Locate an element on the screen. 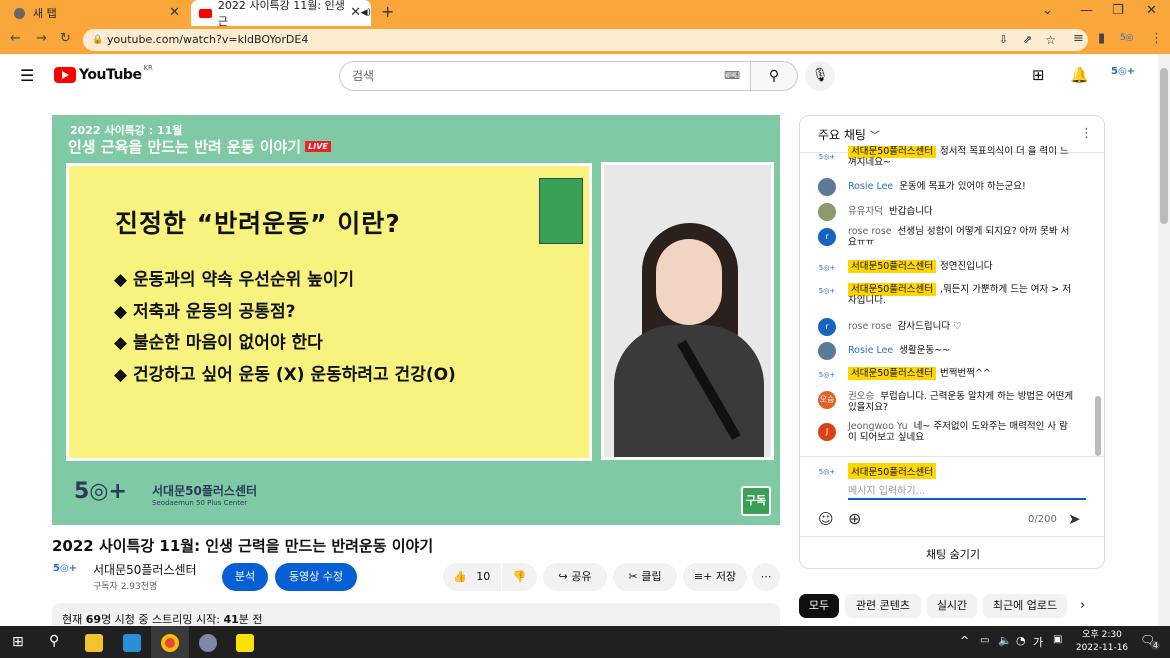 This screenshot has height=658, width=1170. hide-chat-button: 채팅 숨기기 is located at coordinates (952, 554).